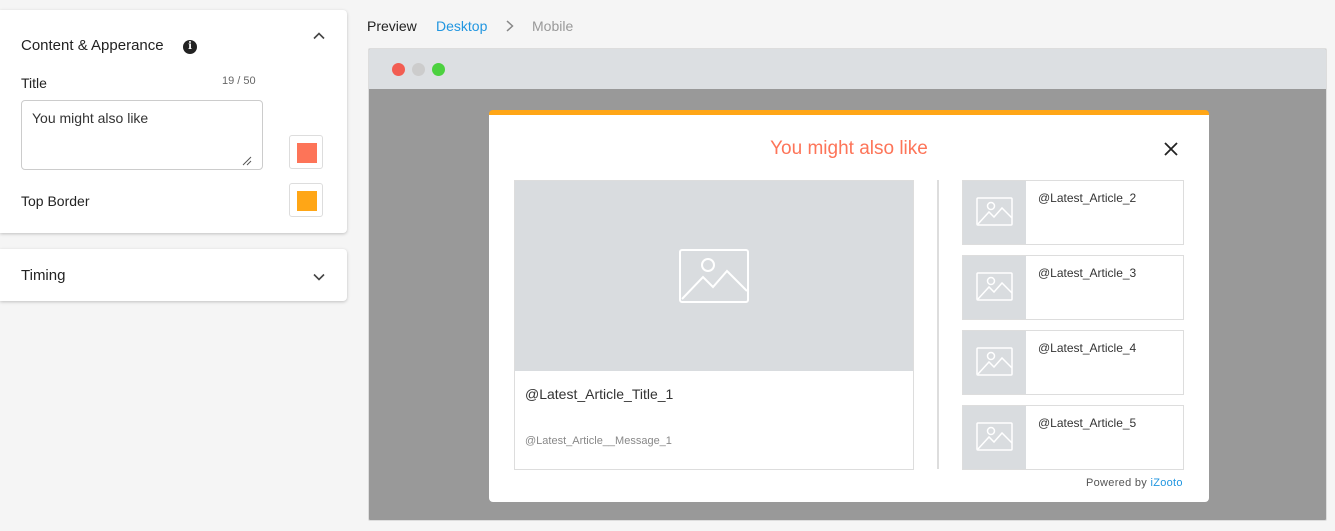  I want to click on powered-by-label: Powered by, so click(1117, 483).